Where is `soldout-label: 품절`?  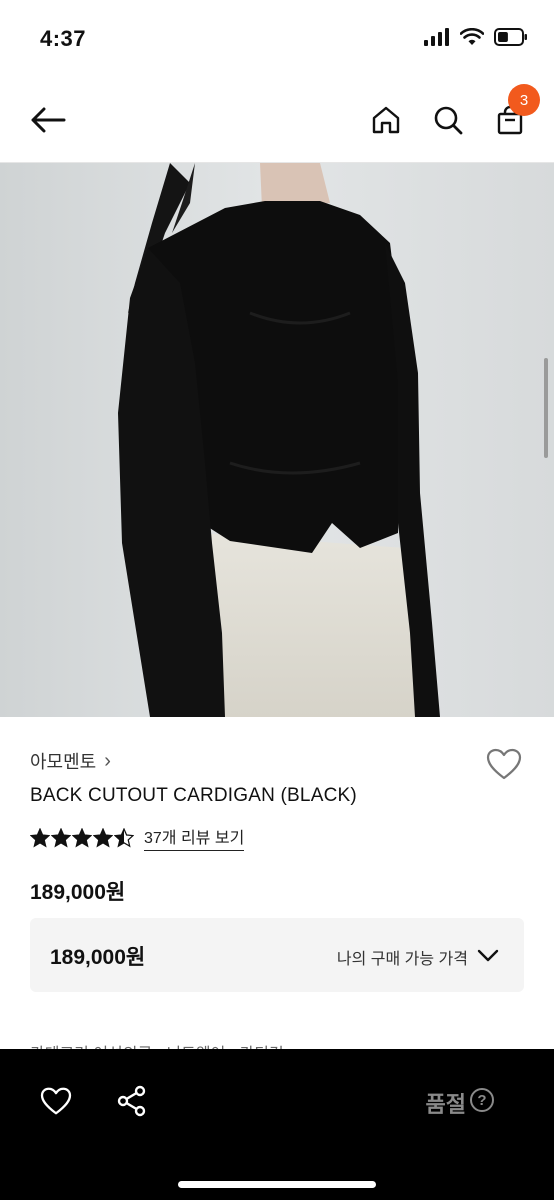 soldout-label: 품절 is located at coordinates (445, 1104).